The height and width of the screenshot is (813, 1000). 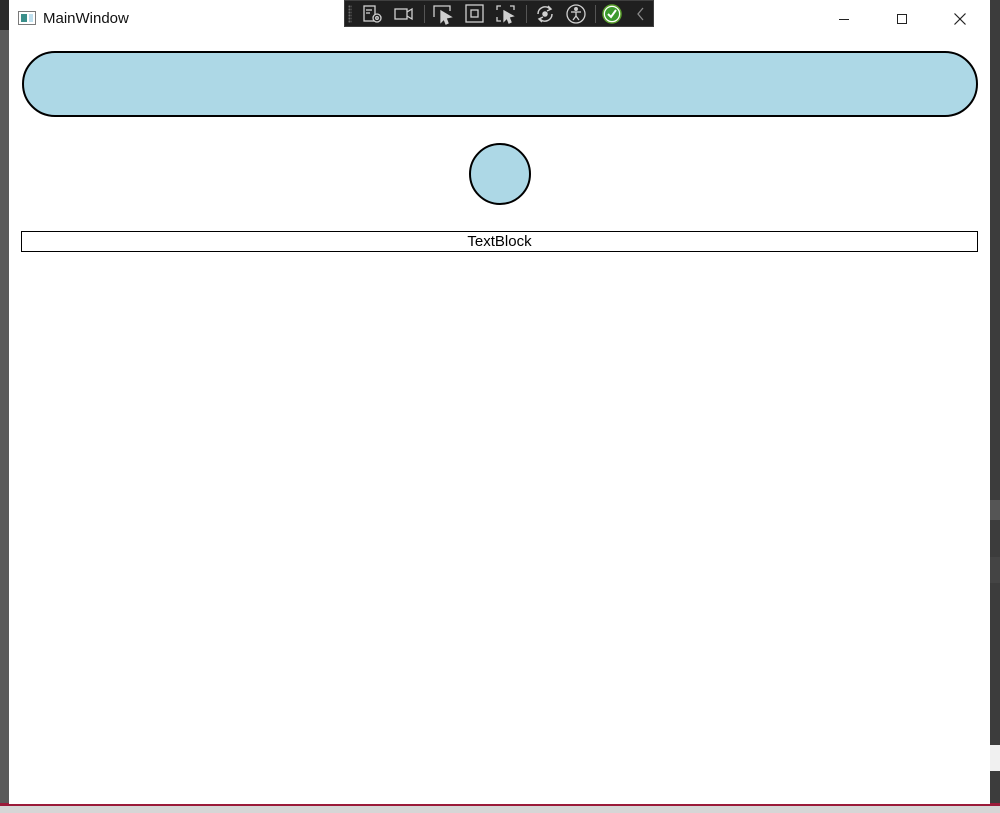 I want to click on circle-shape, so click(x=500, y=174).